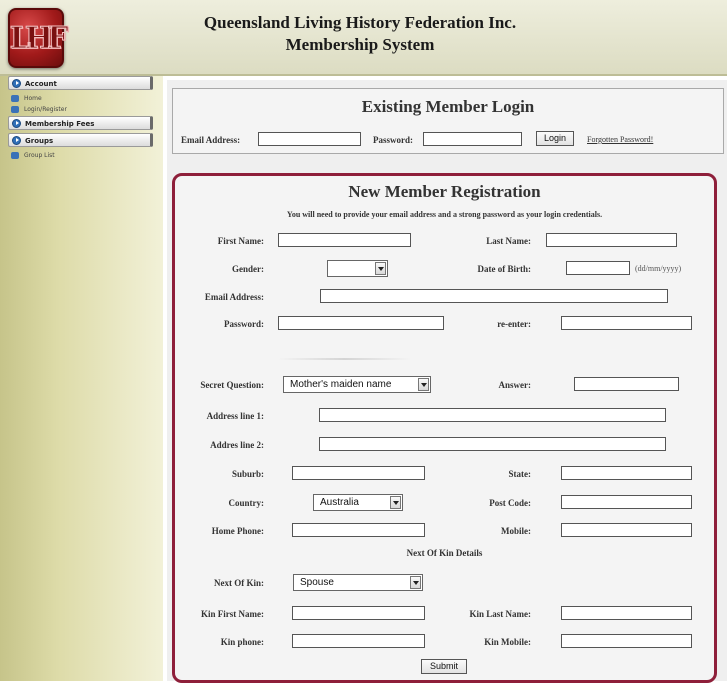 Image resolution: width=727 pixels, height=683 pixels. Describe the element at coordinates (620, 139) in the screenshot. I see `forgotten-password-link: Forgotten Password!` at that location.